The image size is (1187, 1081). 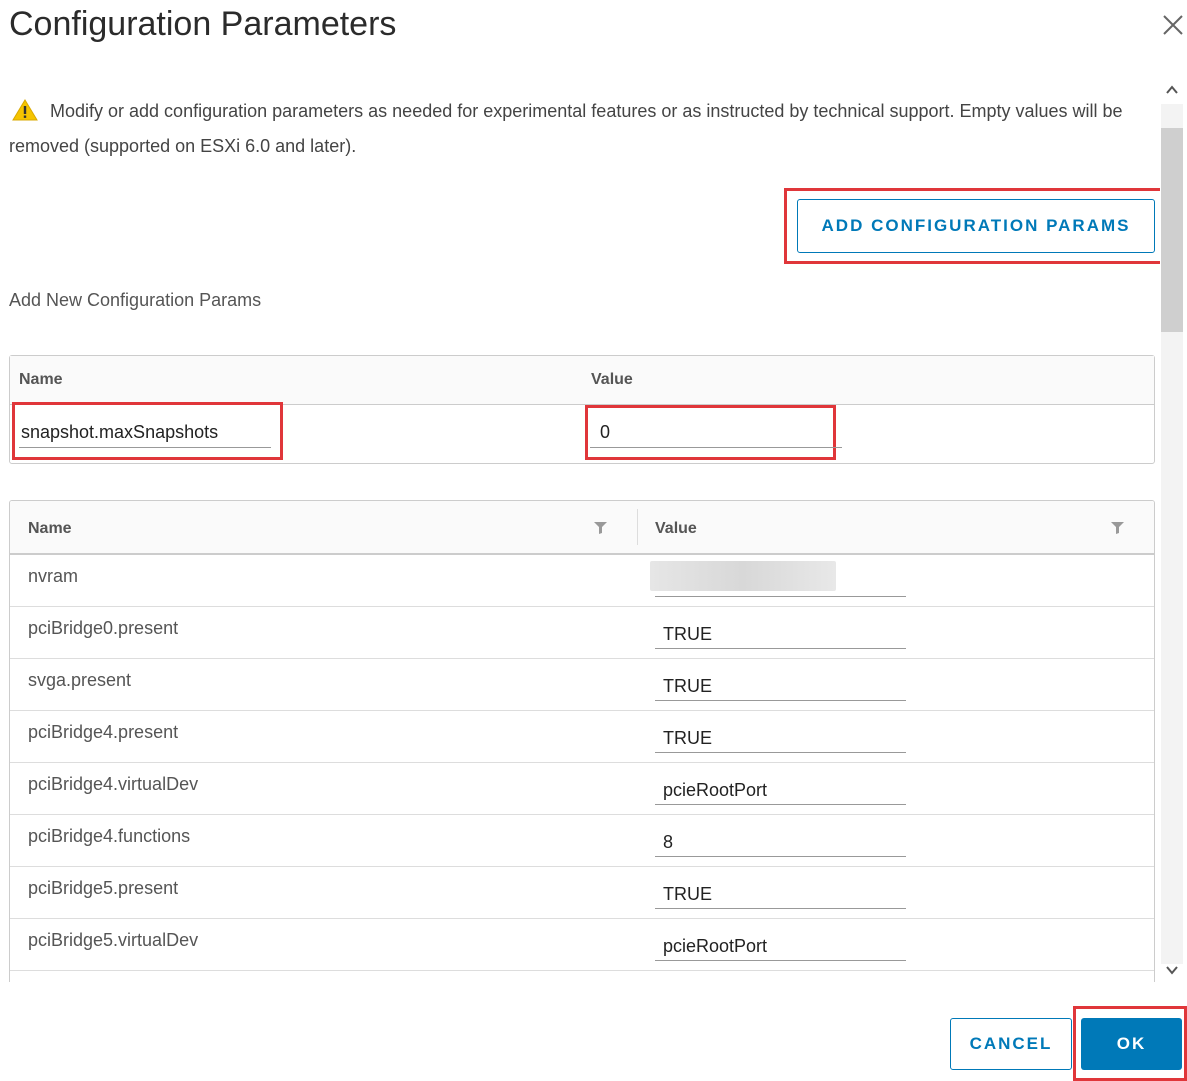 I want to click on dialog-title: Configuration Parameters, so click(x=203, y=24).